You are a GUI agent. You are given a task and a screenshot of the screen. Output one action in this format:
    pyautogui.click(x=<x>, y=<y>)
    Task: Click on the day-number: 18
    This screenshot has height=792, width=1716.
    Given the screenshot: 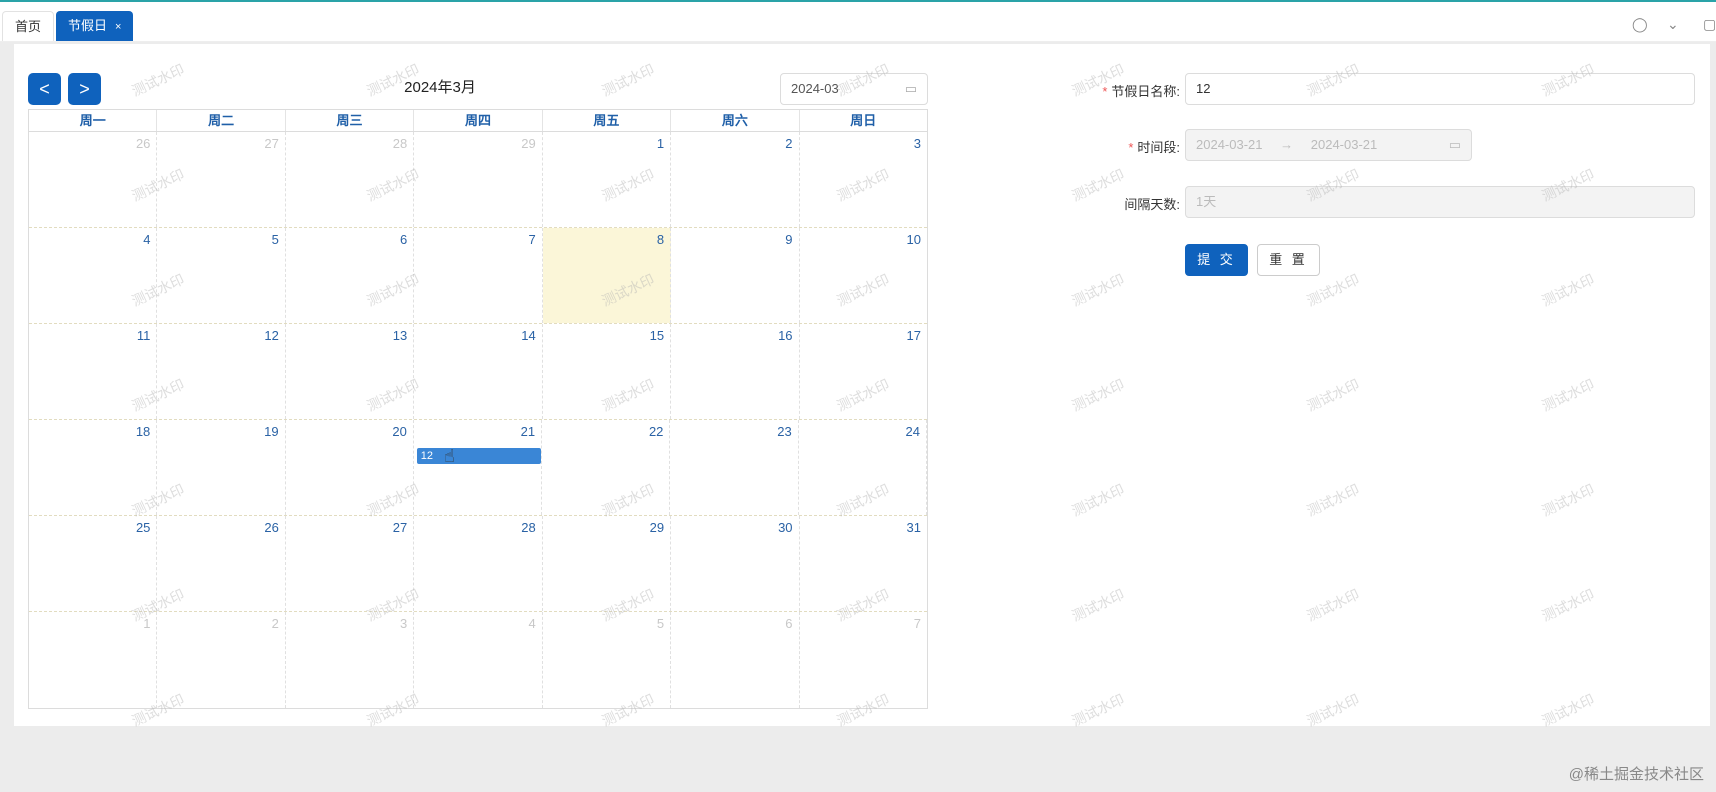 What is the action you would take?
    pyautogui.click(x=143, y=431)
    